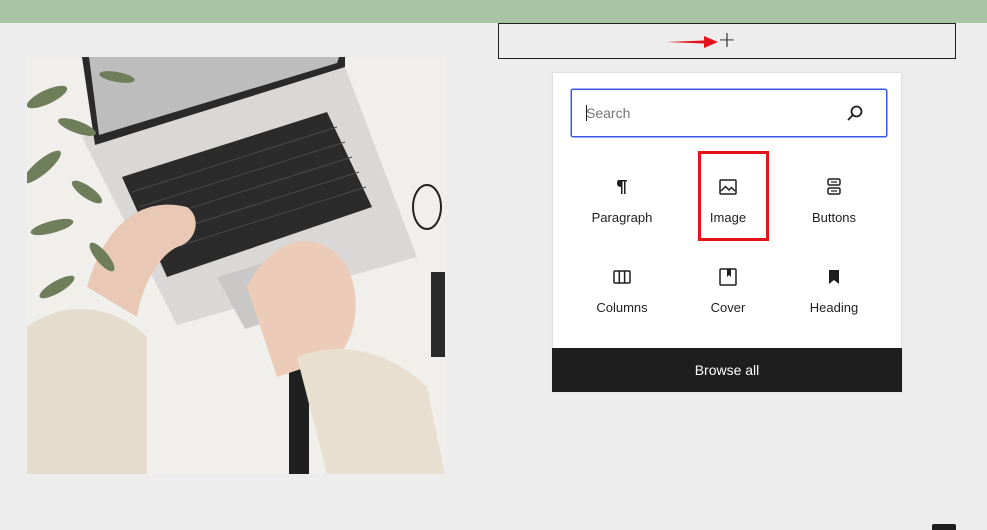 The image size is (987, 530). I want to click on image-icon, so click(728, 187).